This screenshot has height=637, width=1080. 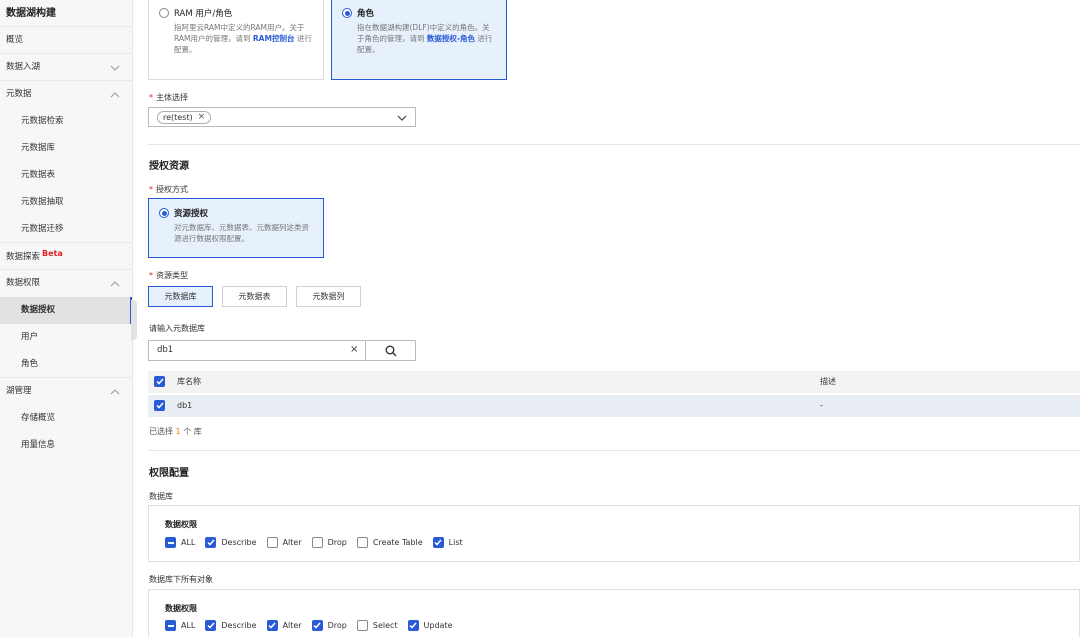 What do you see at coordinates (66, 445) in the screenshot?
I see `sidebar-item-usage-info: 用量信息` at bounding box center [66, 445].